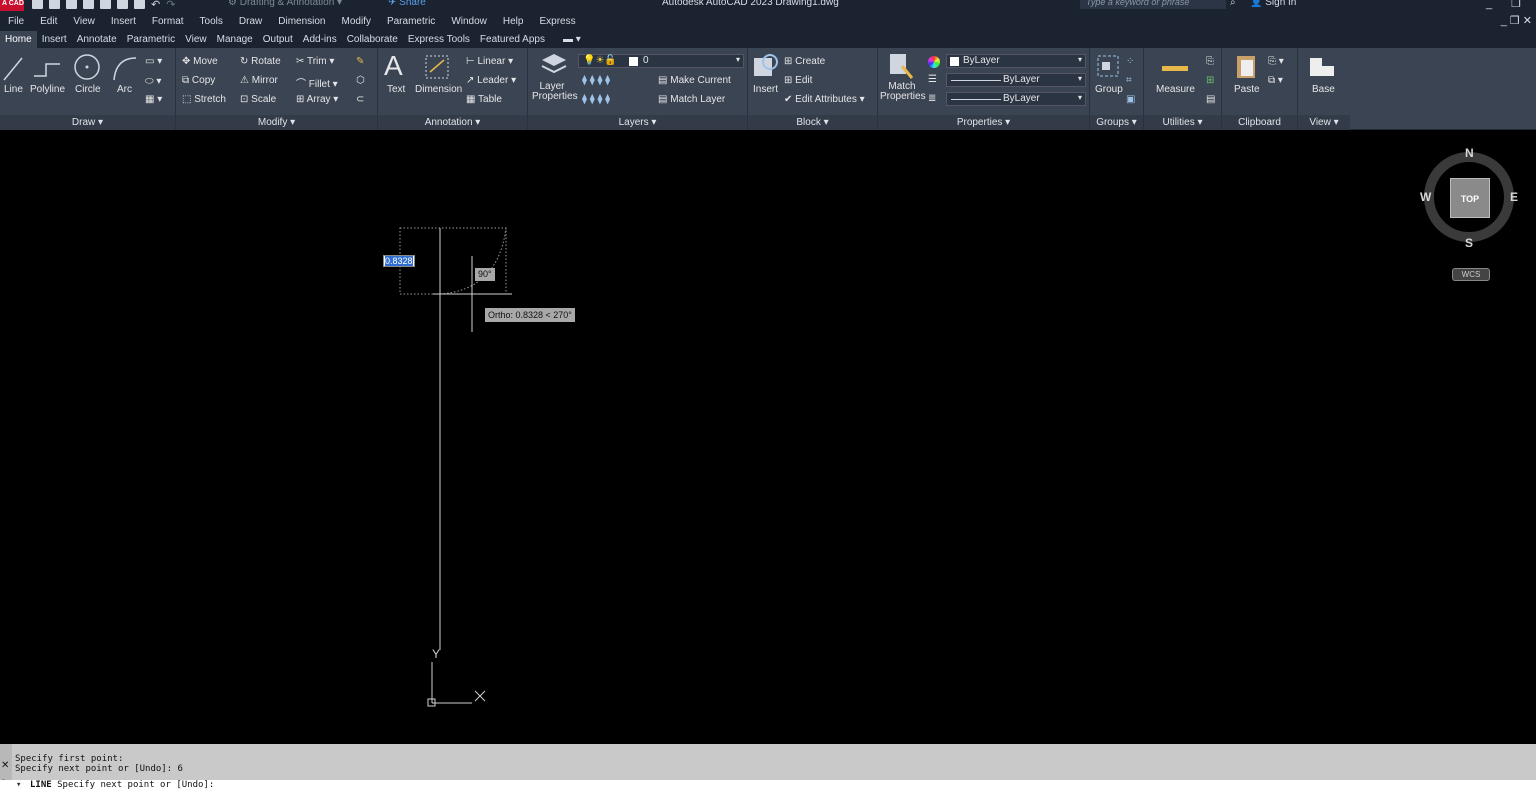 This screenshot has height=791, width=1536. What do you see at coordinates (48, 21) in the screenshot?
I see `menu-edit: Edit` at bounding box center [48, 21].